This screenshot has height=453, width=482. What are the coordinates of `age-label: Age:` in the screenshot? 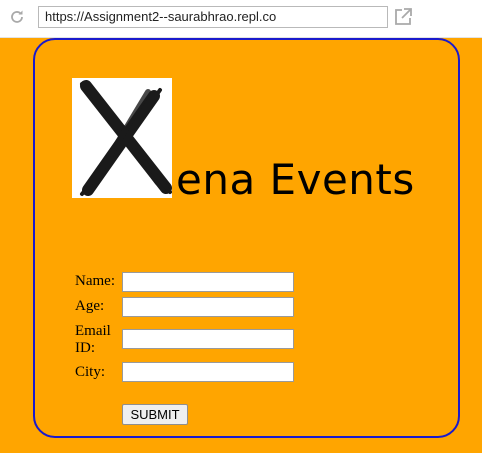 It's located at (90, 306).